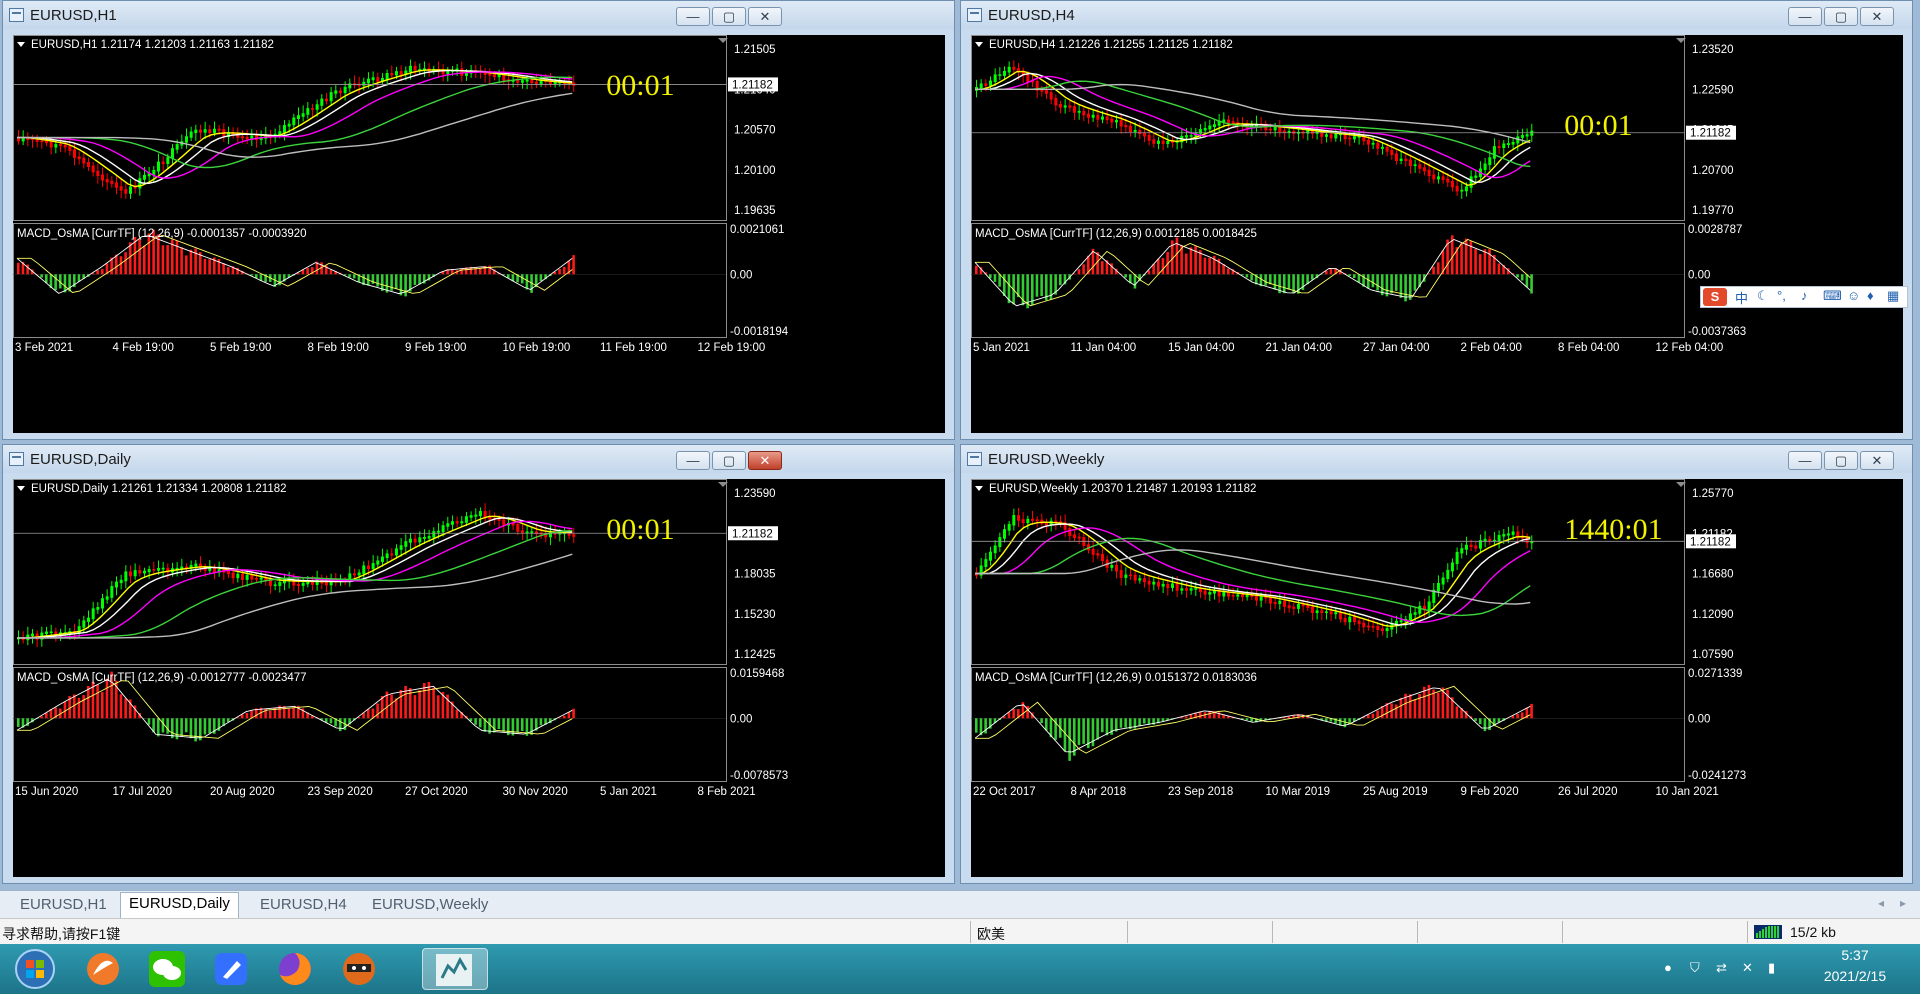 The height and width of the screenshot is (994, 1920). Describe the element at coordinates (478, 15) in the screenshot. I see `window-titlebar: EURUSD,H1 — ▢ ✕` at that location.